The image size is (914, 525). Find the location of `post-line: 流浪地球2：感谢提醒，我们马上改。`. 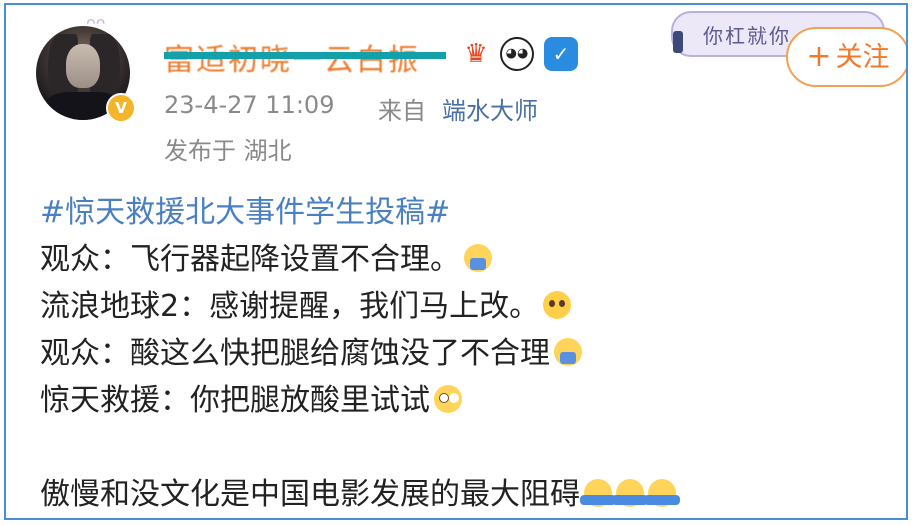

post-line: 流浪地球2：感谢提醒，我们马上改。 is located at coordinates (470, 306).